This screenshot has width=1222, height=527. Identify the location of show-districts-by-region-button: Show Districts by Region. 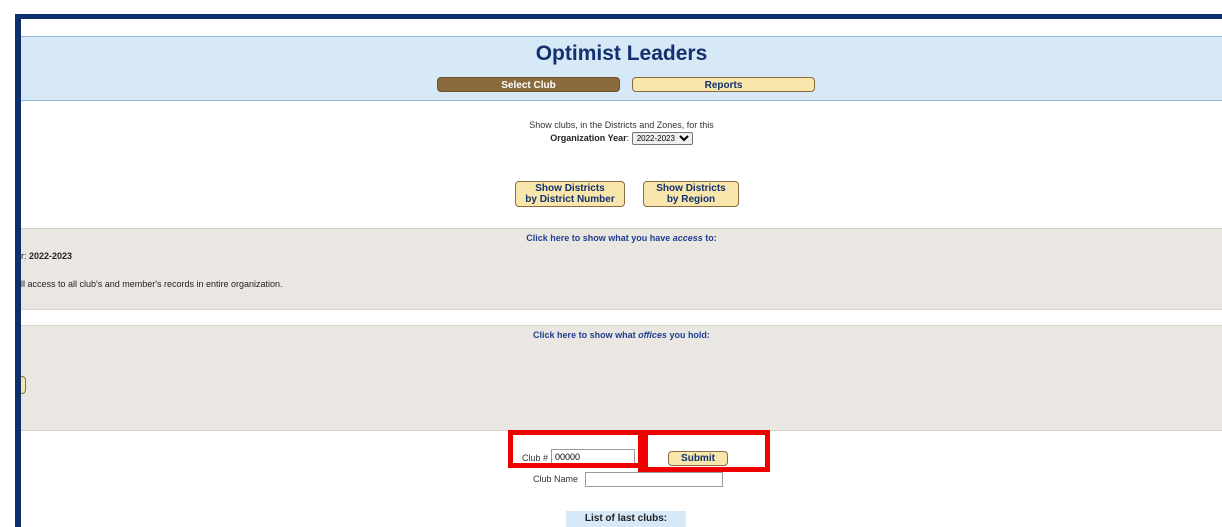
(691, 194).